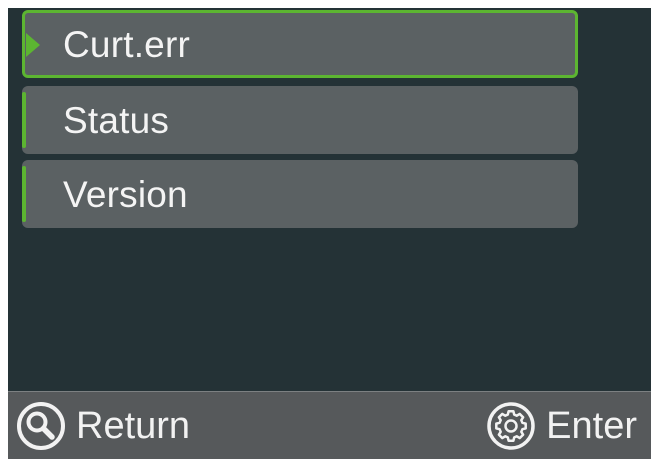  What do you see at coordinates (125, 194) in the screenshot?
I see `menu-item-label: Version` at bounding box center [125, 194].